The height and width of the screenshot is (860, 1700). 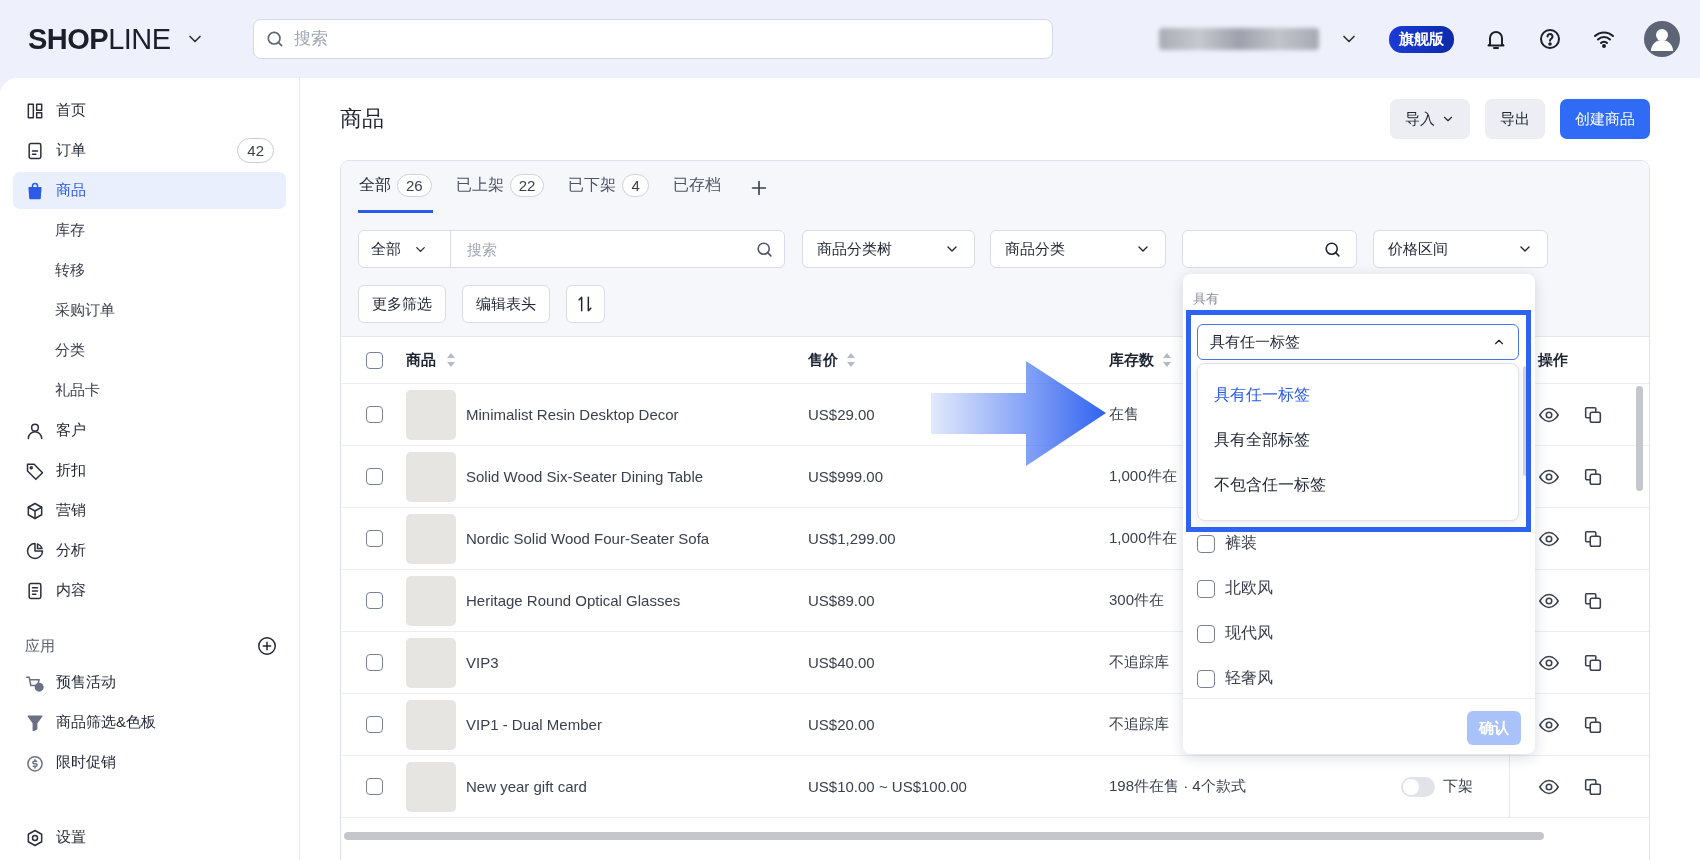 I want to click on search-bar: 全部 搜索, so click(x=571, y=249).